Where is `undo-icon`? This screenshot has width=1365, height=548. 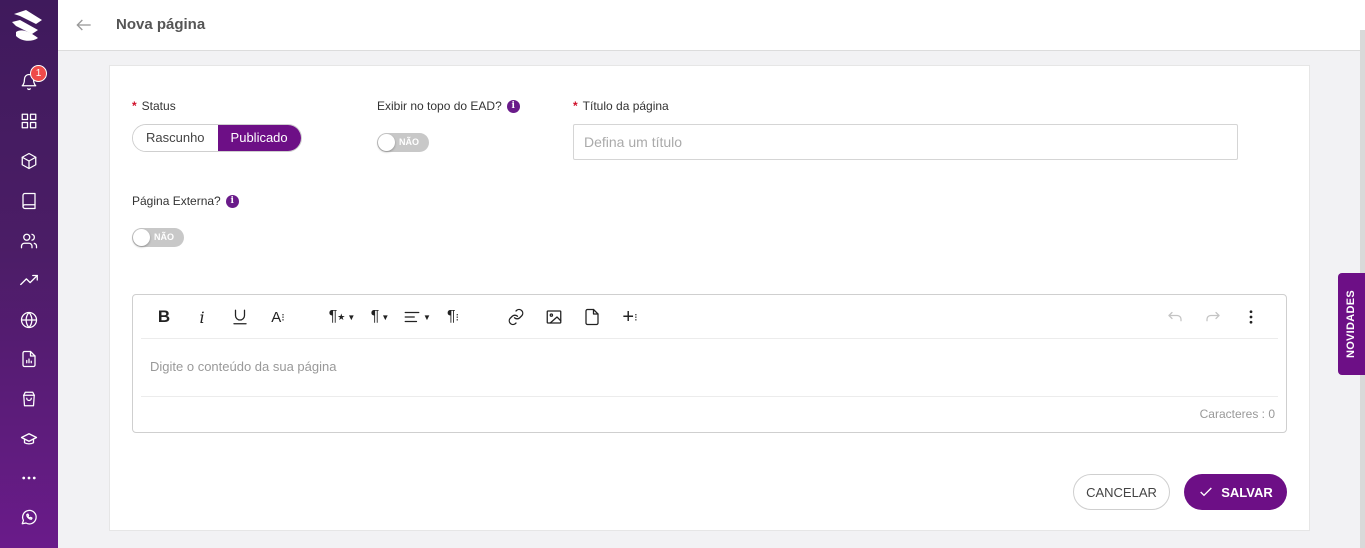 undo-icon is located at coordinates (1175, 317).